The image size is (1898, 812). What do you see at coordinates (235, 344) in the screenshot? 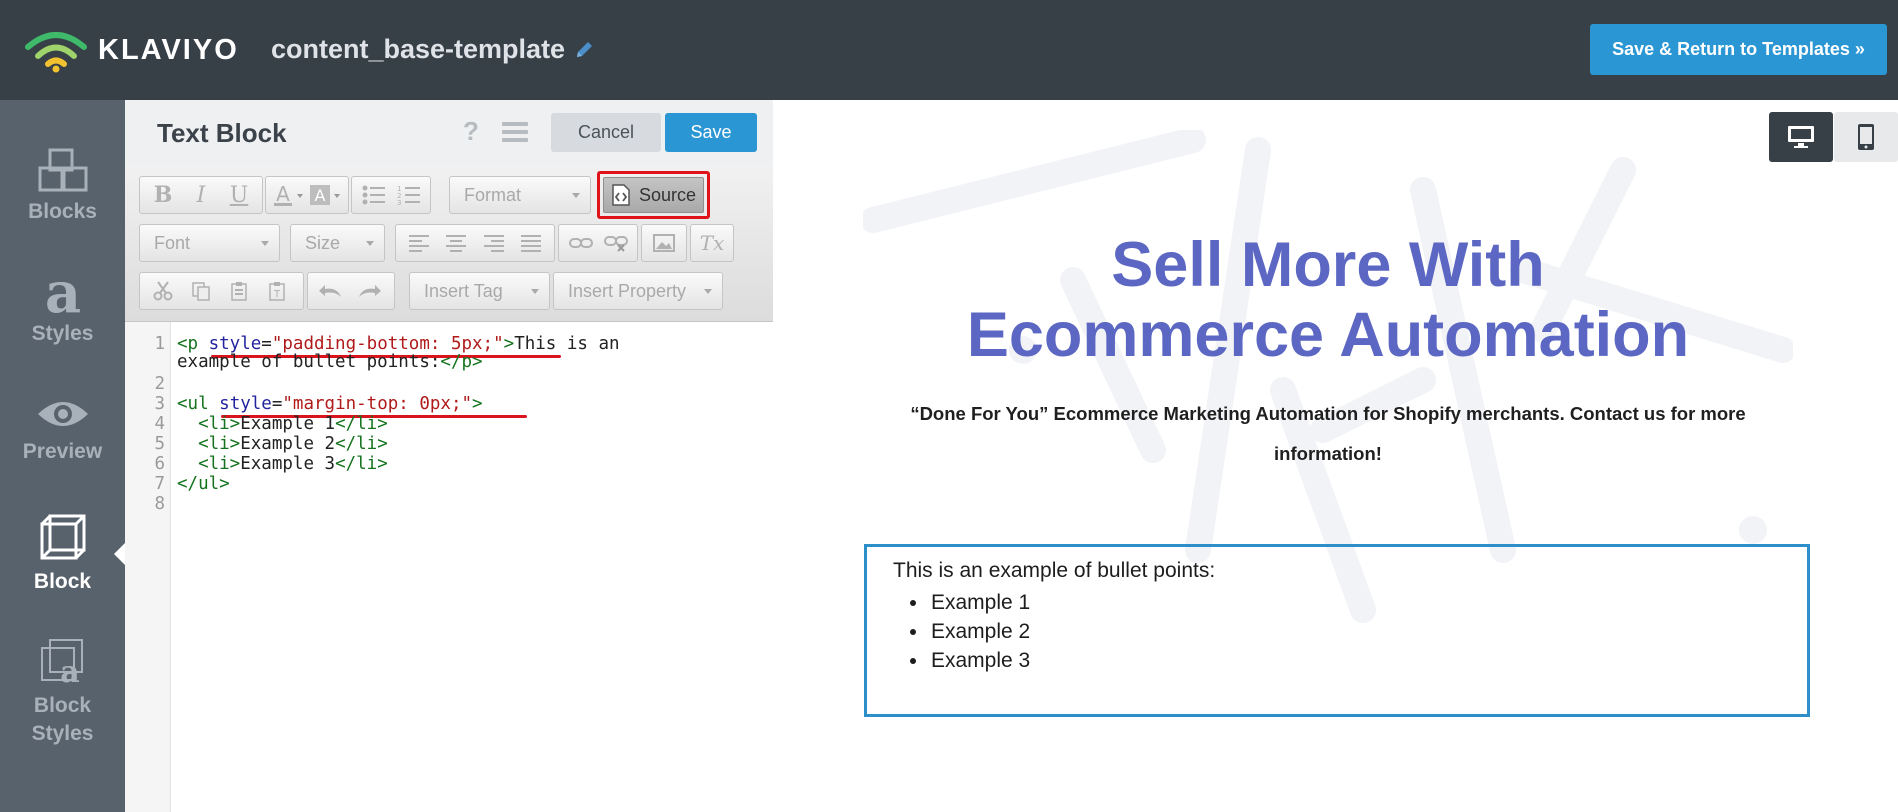
I see `code-token: style` at bounding box center [235, 344].